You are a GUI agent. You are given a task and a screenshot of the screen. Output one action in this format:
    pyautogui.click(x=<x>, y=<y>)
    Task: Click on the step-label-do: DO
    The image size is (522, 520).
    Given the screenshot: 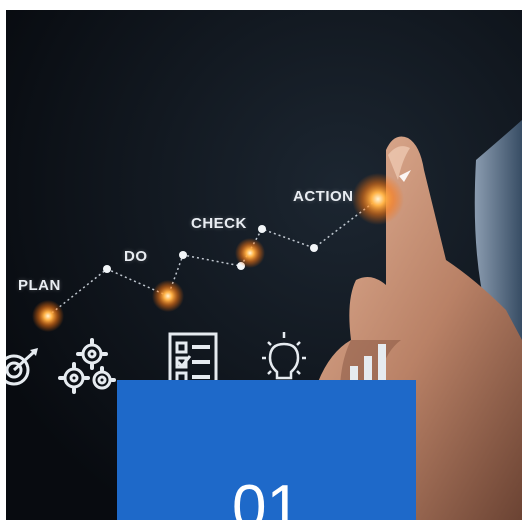 What is the action you would take?
    pyautogui.click(x=136, y=256)
    